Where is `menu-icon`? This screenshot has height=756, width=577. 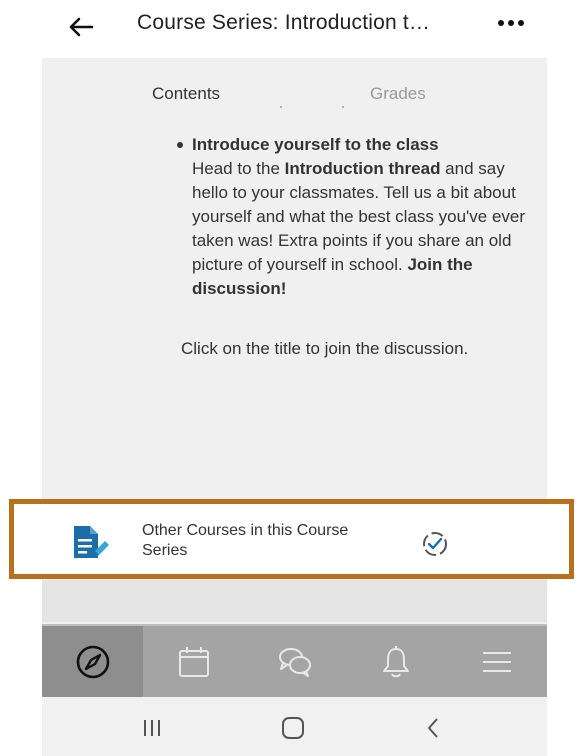
menu-icon is located at coordinates (496, 661).